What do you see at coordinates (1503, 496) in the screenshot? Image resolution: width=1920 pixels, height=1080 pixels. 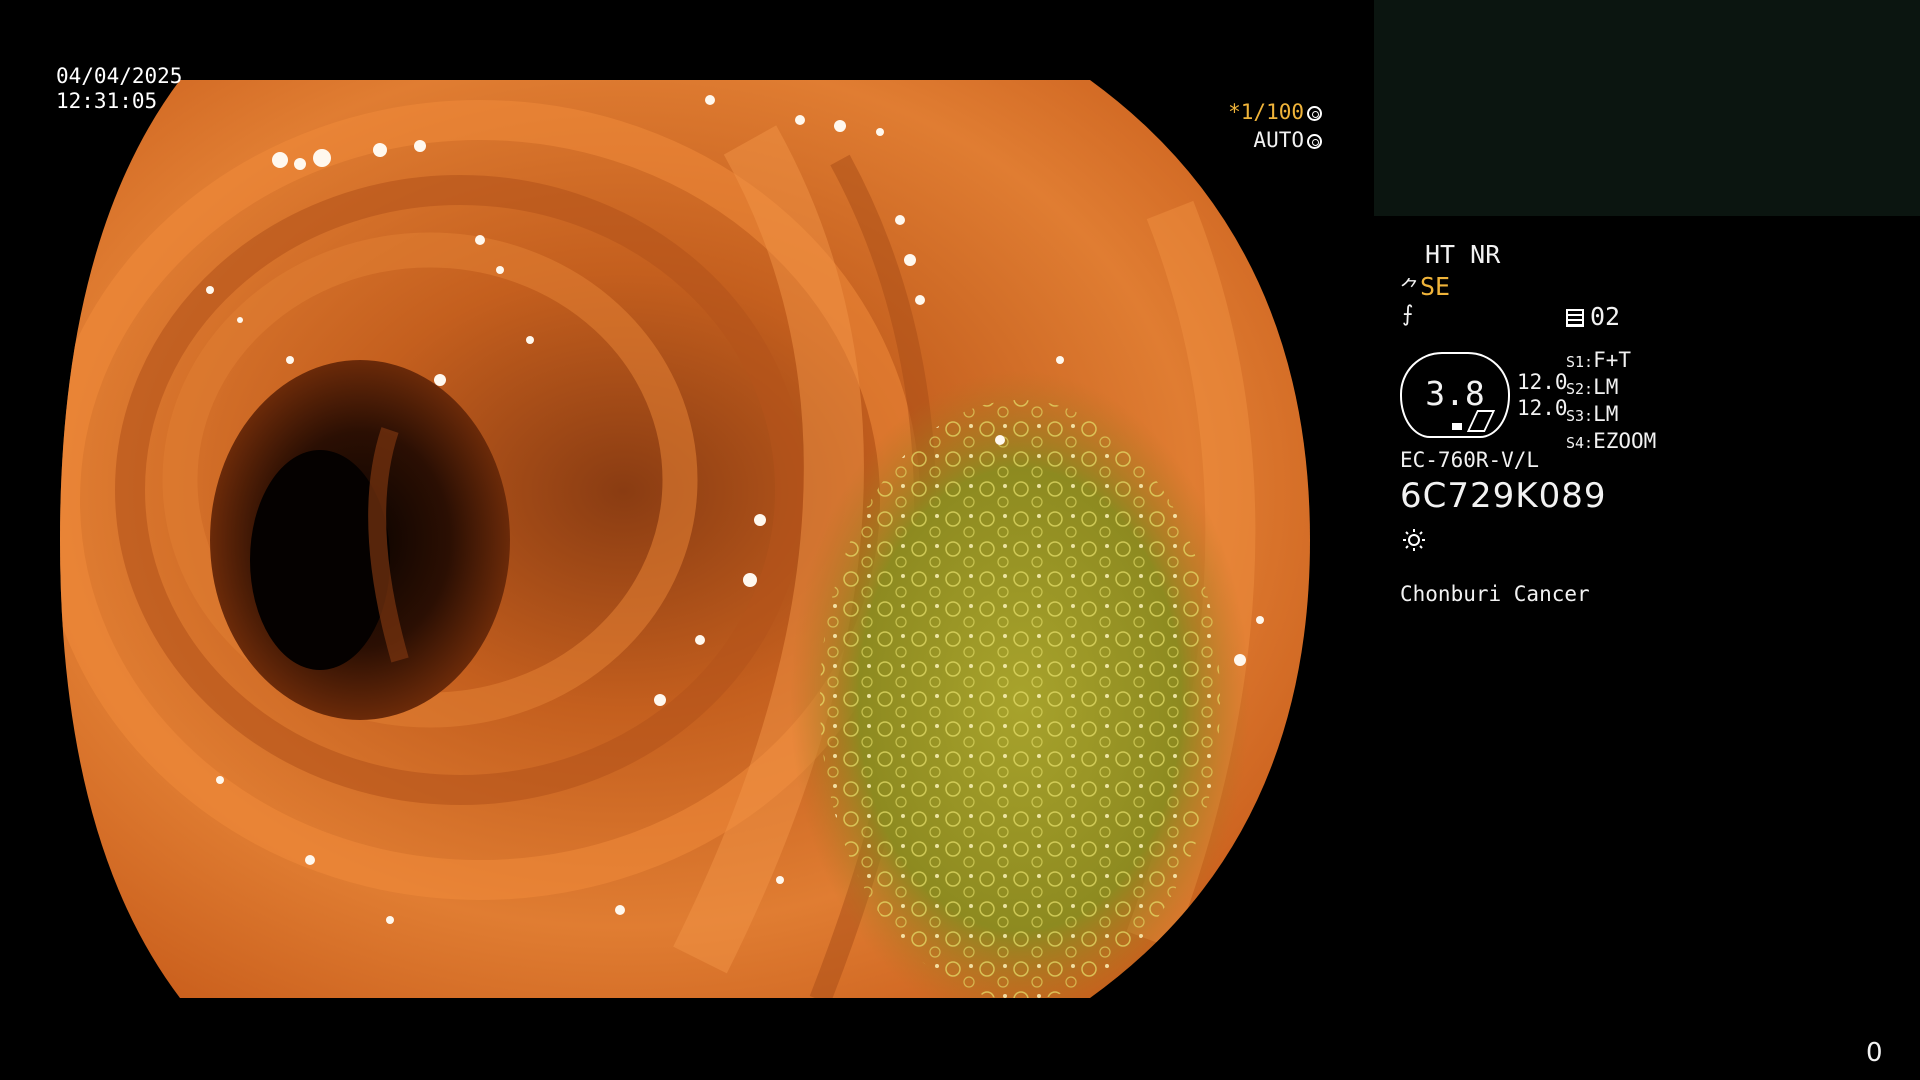 I see `scope-serial: 6C729K089` at bounding box center [1503, 496].